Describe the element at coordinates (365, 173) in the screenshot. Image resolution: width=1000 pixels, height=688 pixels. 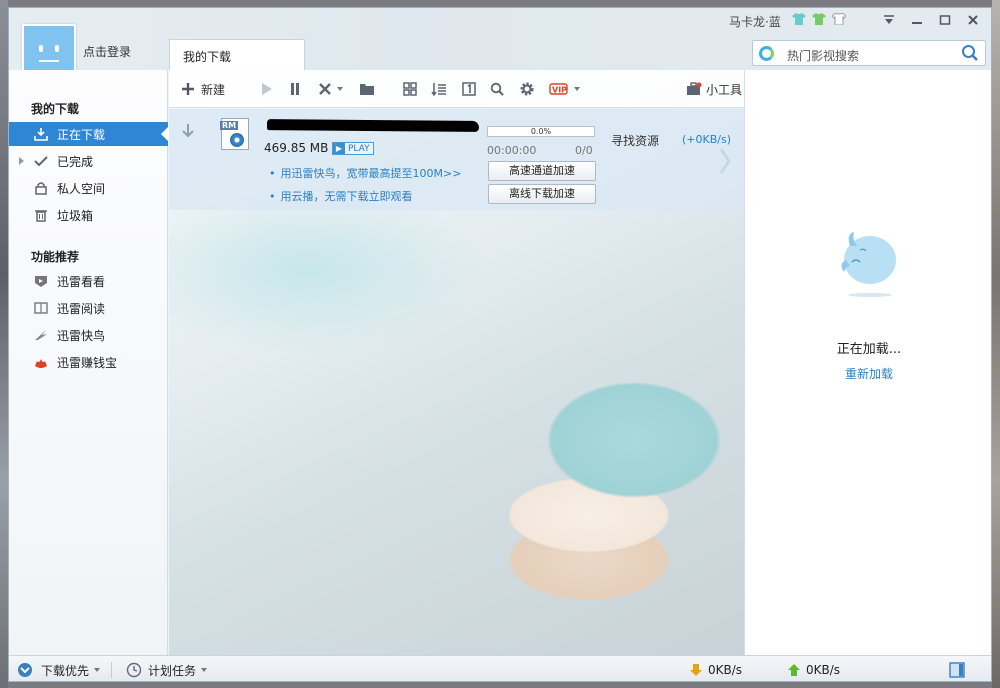
I see `kuainiao-promo-link: 用迅雷快鸟，宽带最高提至100M>>` at that location.